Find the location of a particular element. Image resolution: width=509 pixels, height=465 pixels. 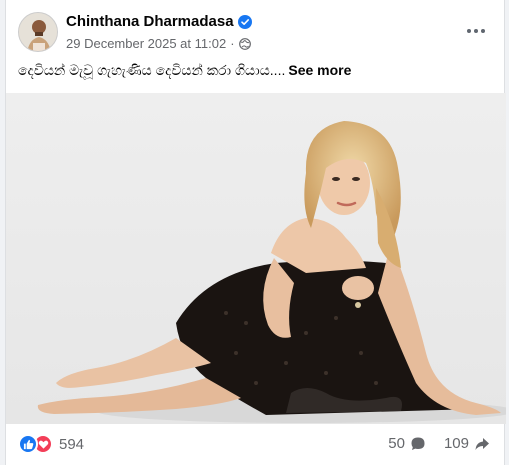

heart-icon is located at coordinates (43, 444).